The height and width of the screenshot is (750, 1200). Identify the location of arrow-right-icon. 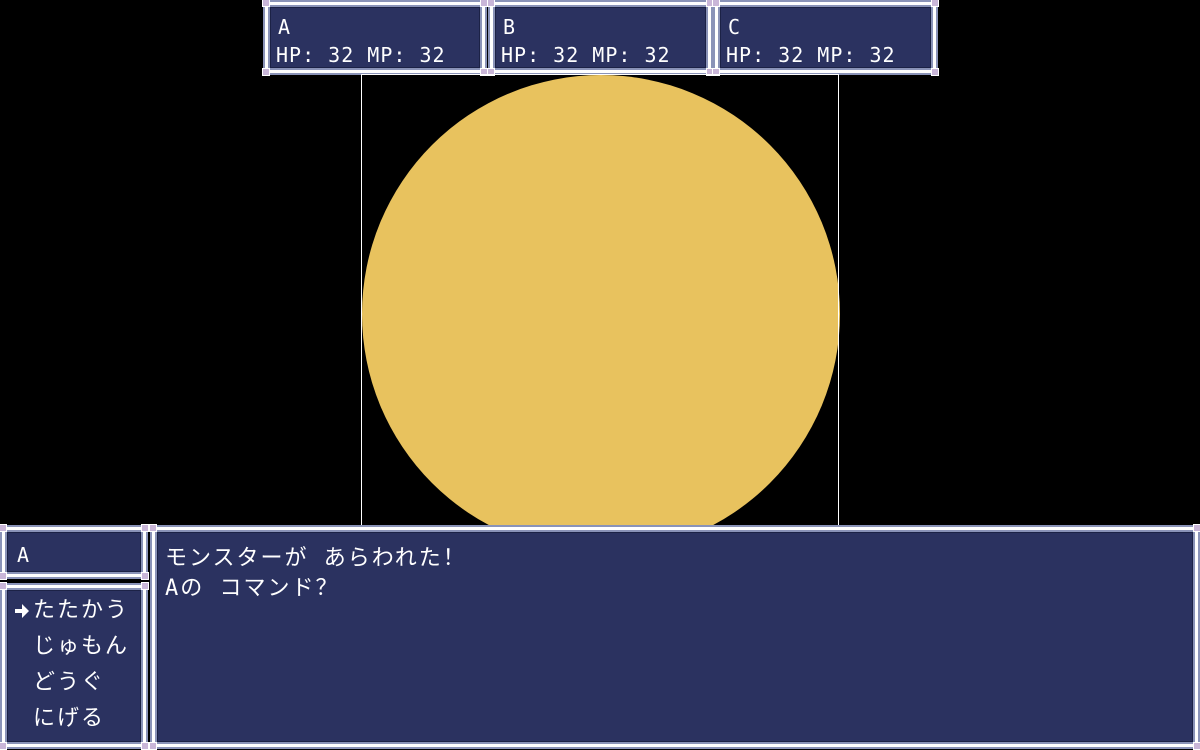
(22, 611).